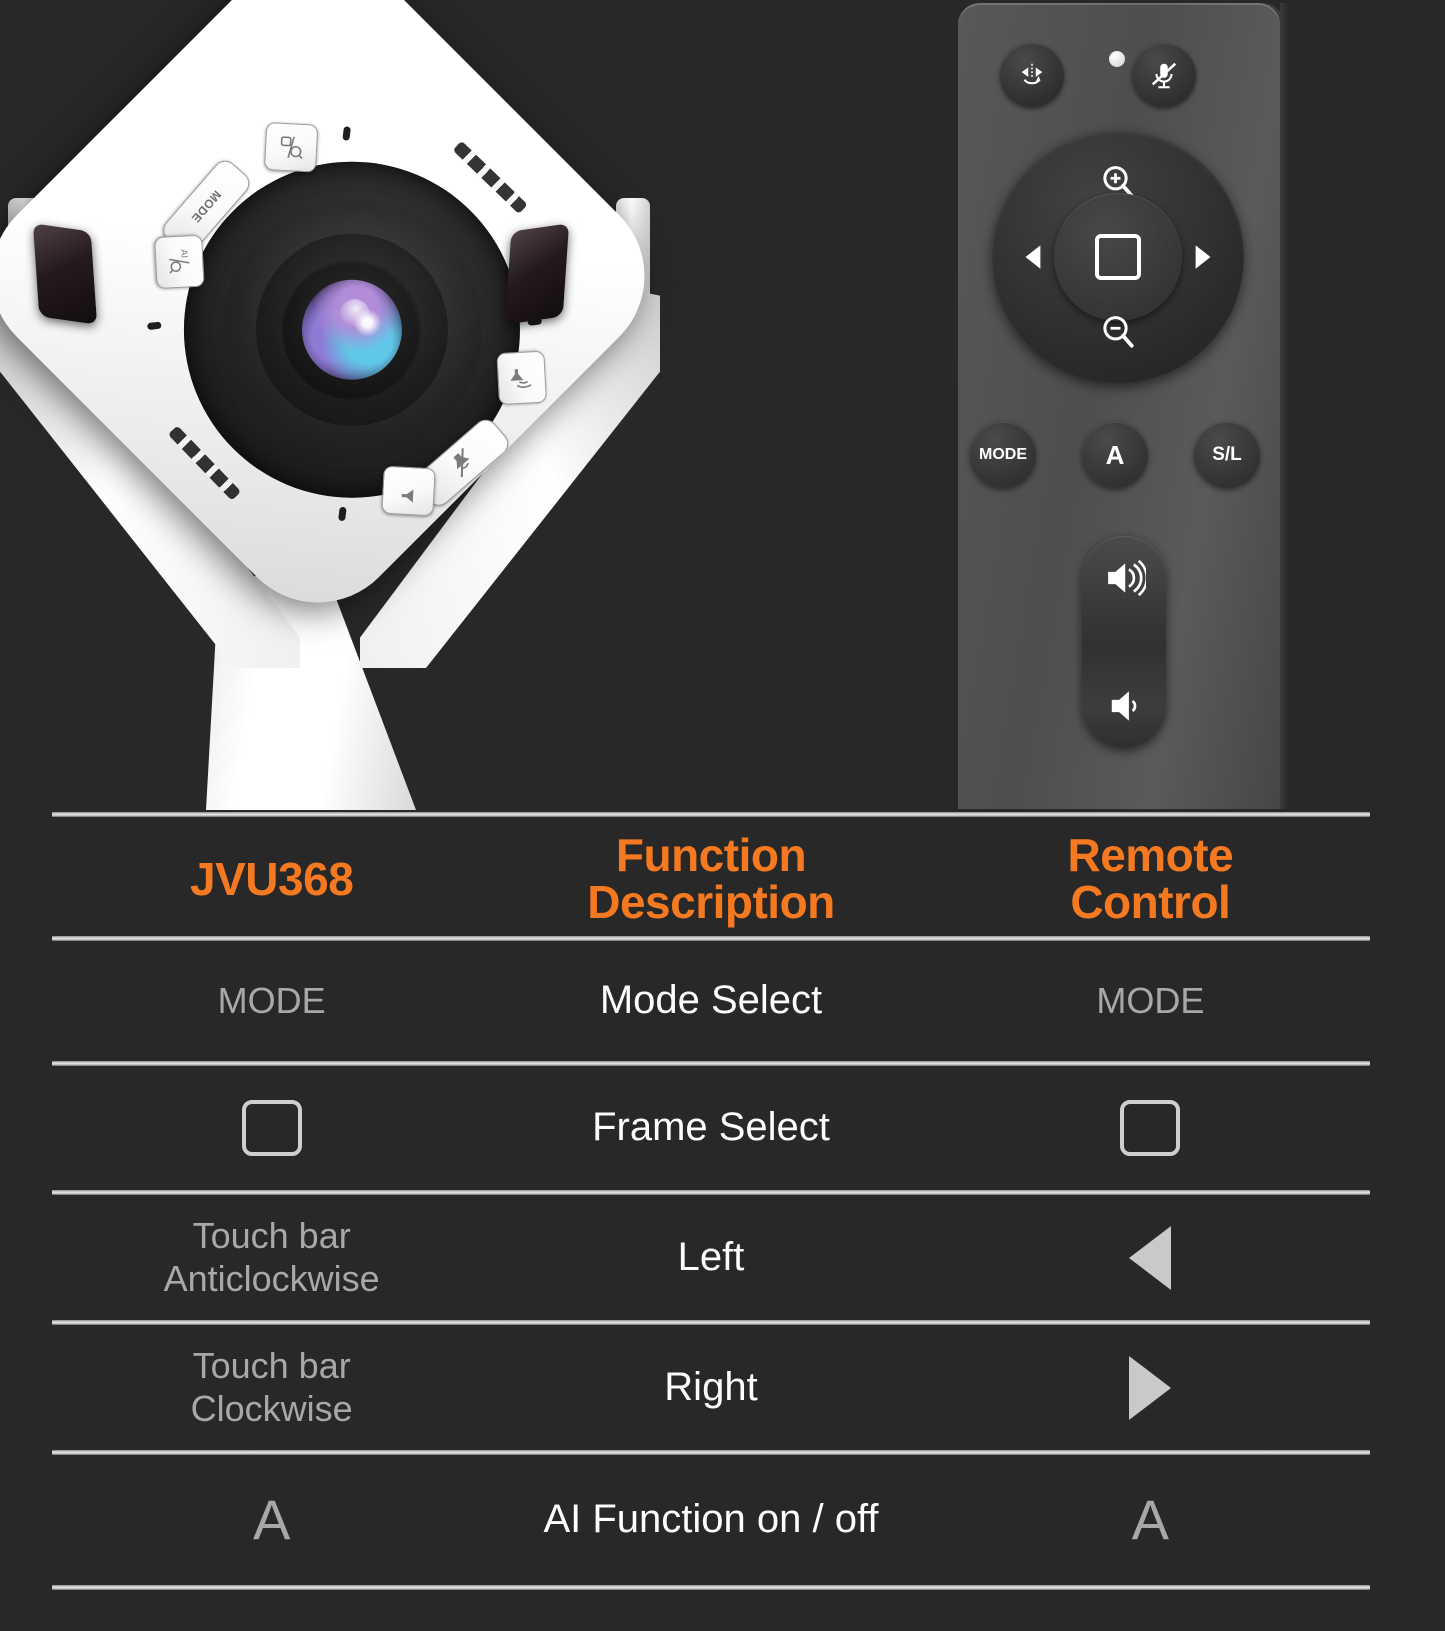 This screenshot has height=1631, width=1445. I want to click on camera-volume-up-button, so click(521, 378).